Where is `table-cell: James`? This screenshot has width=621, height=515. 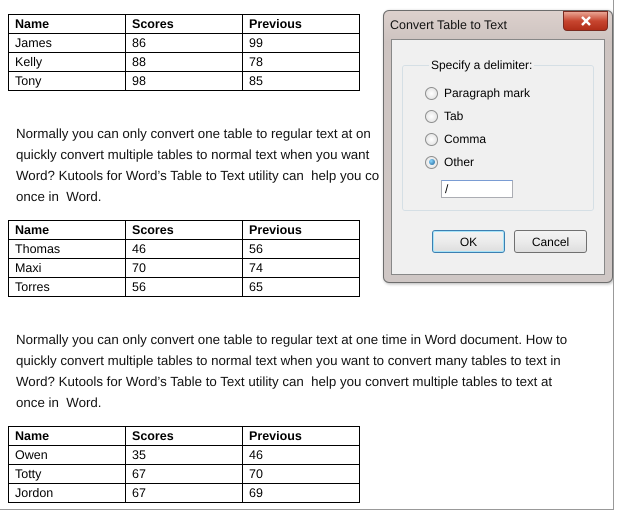
table-cell: James is located at coordinates (67, 43).